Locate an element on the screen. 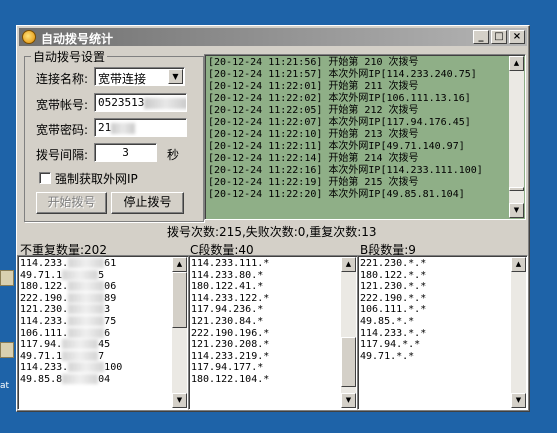 The height and width of the screenshot is (433, 557). desktop-icon-label: at is located at coordinates (5, 386).